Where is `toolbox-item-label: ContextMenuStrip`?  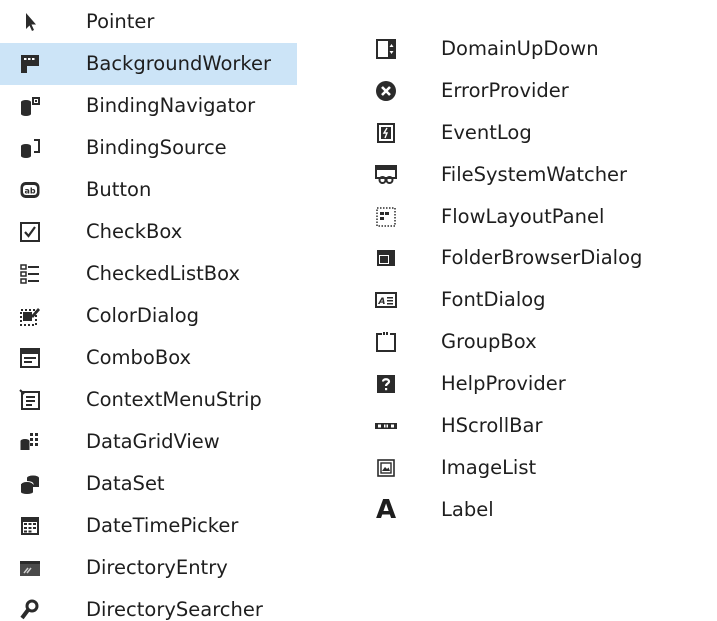
toolbox-item-label: ContextMenuStrip is located at coordinates (174, 399).